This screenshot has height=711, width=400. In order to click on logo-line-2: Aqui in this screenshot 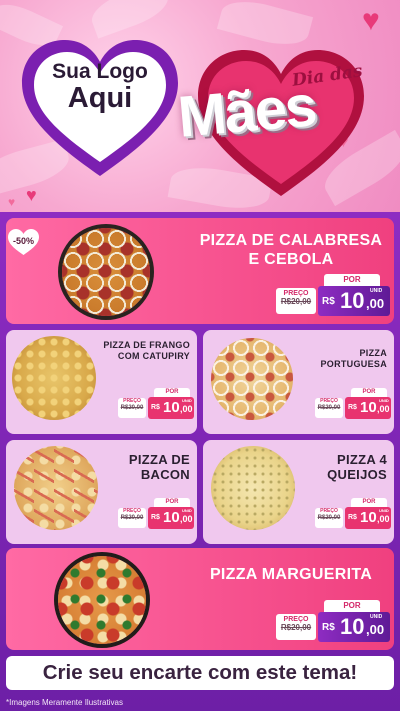, I will do `click(100, 98)`.